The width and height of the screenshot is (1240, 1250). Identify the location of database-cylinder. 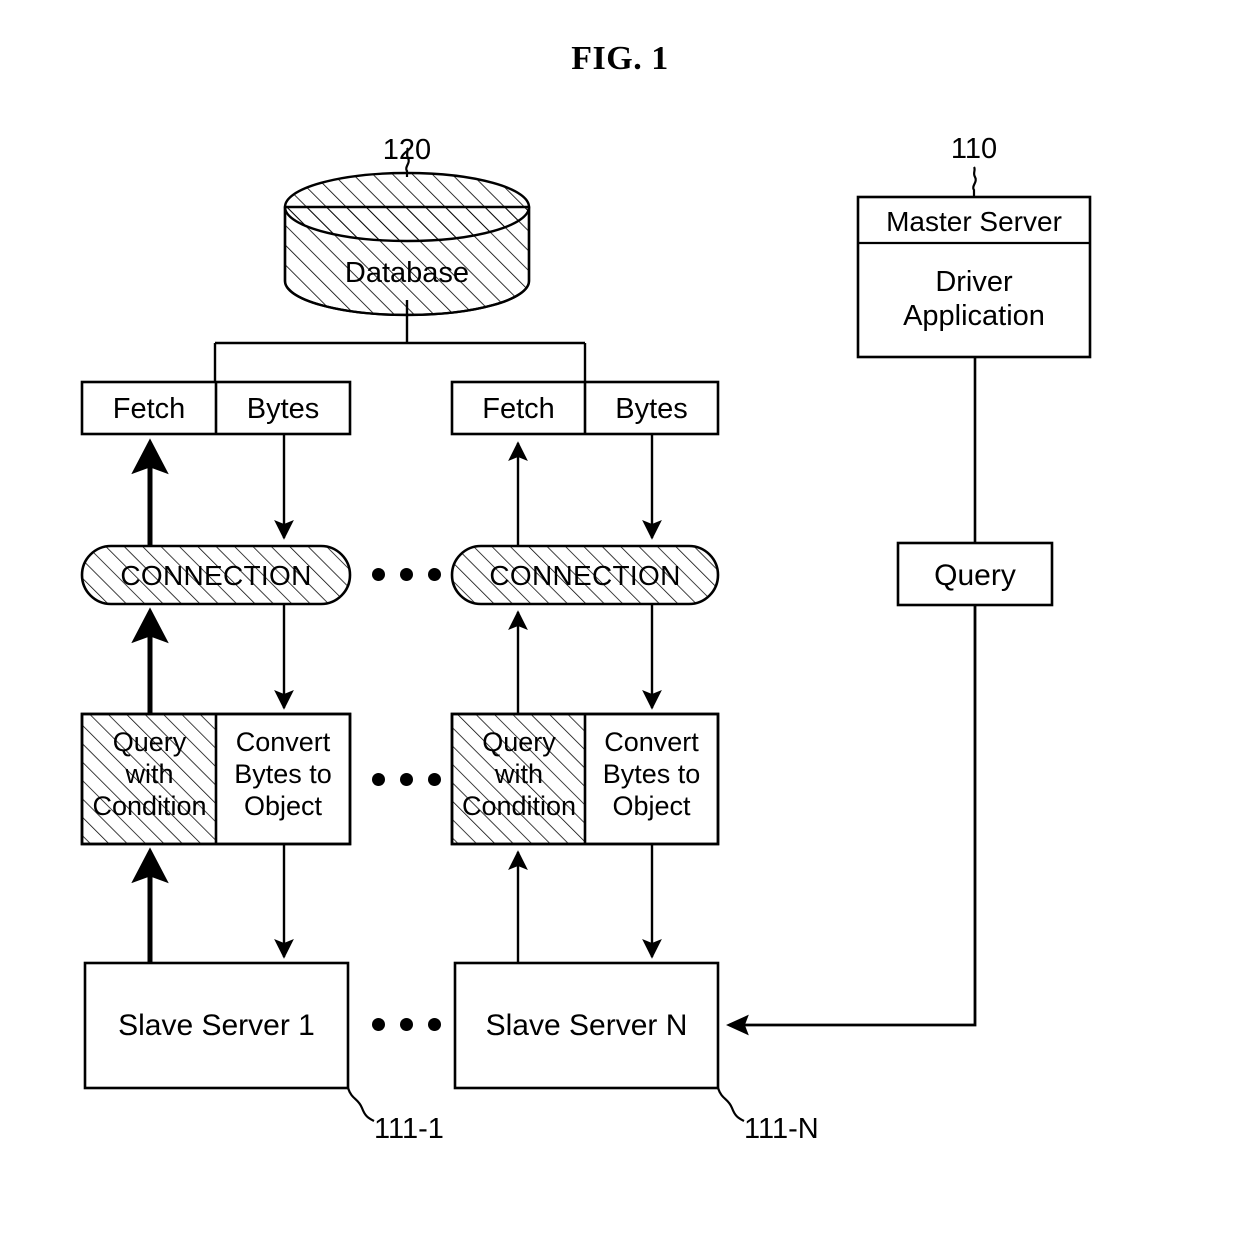
(407, 244).